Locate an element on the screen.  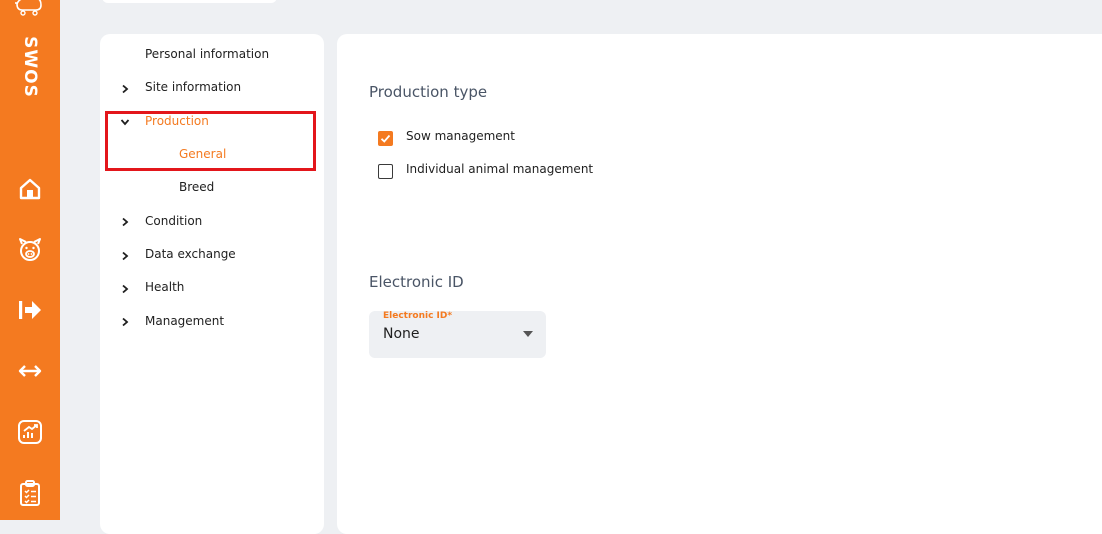
sow-management-label: Sow management is located at coordinates (460, 136).